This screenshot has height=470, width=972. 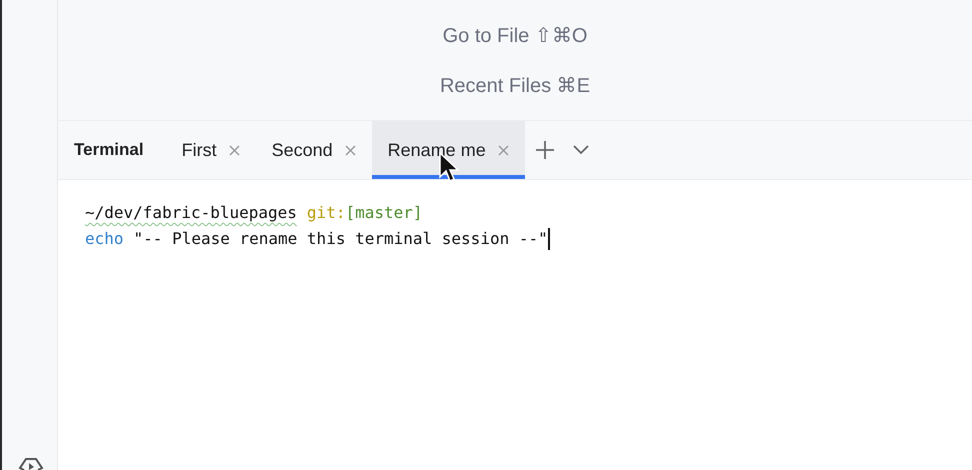 What do you see at coordinates (314, 150) in the screenshot?
I see `terminal-tab: Second` at bounding box center [314, 150].